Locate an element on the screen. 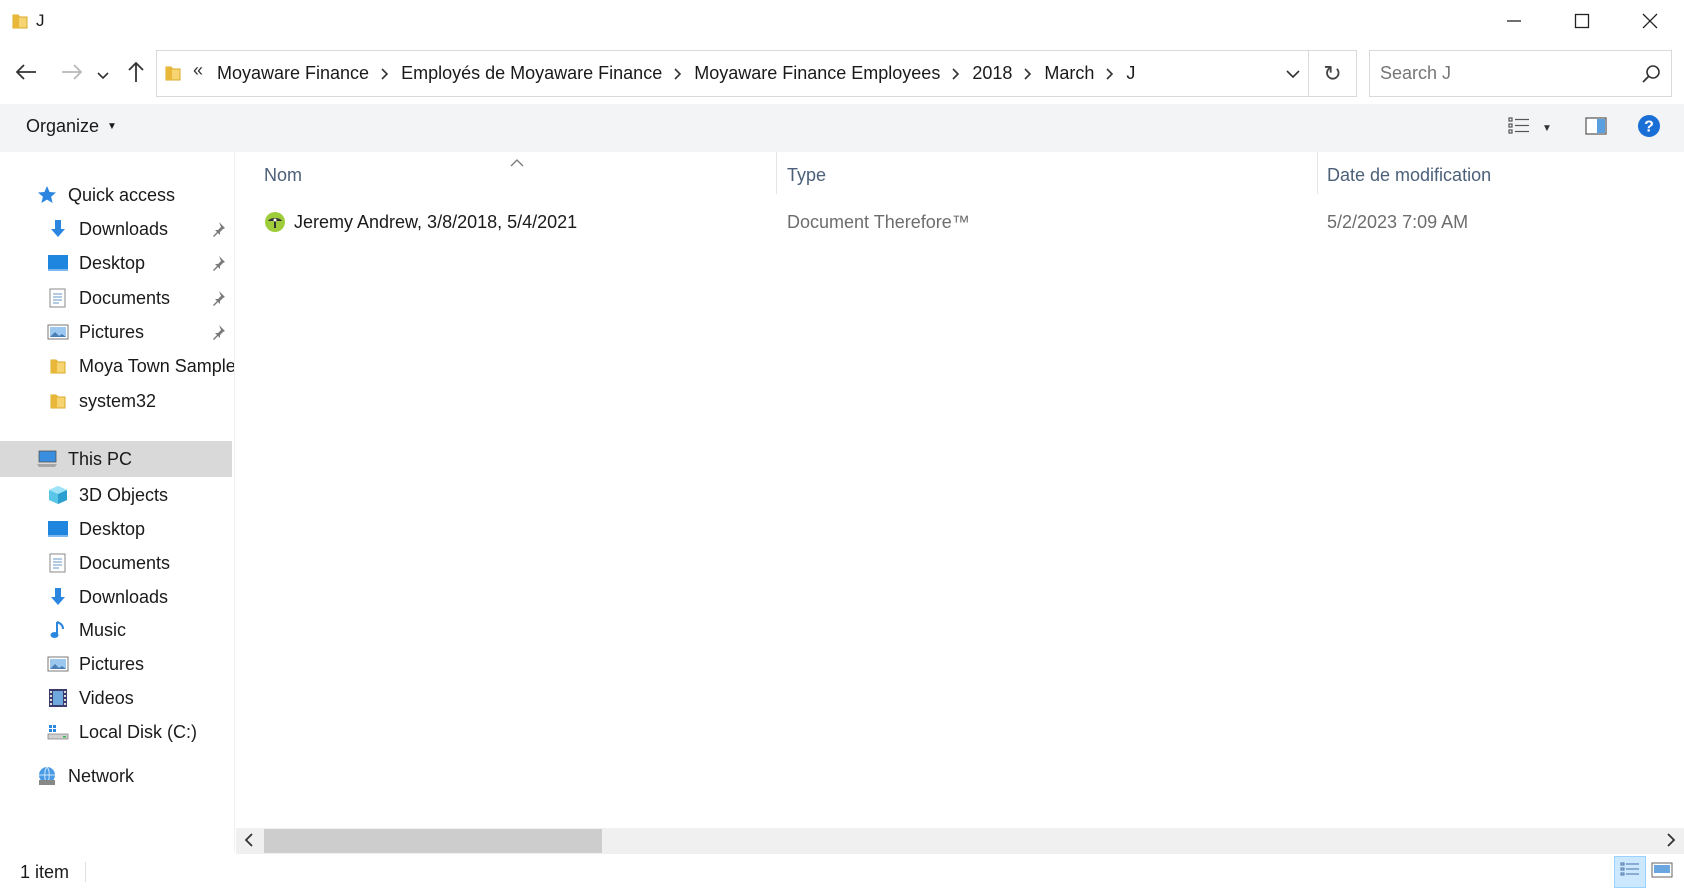 The height and width of the screenshot is (889, 1684). recent-locations-button is located at coordinates (103, 74).